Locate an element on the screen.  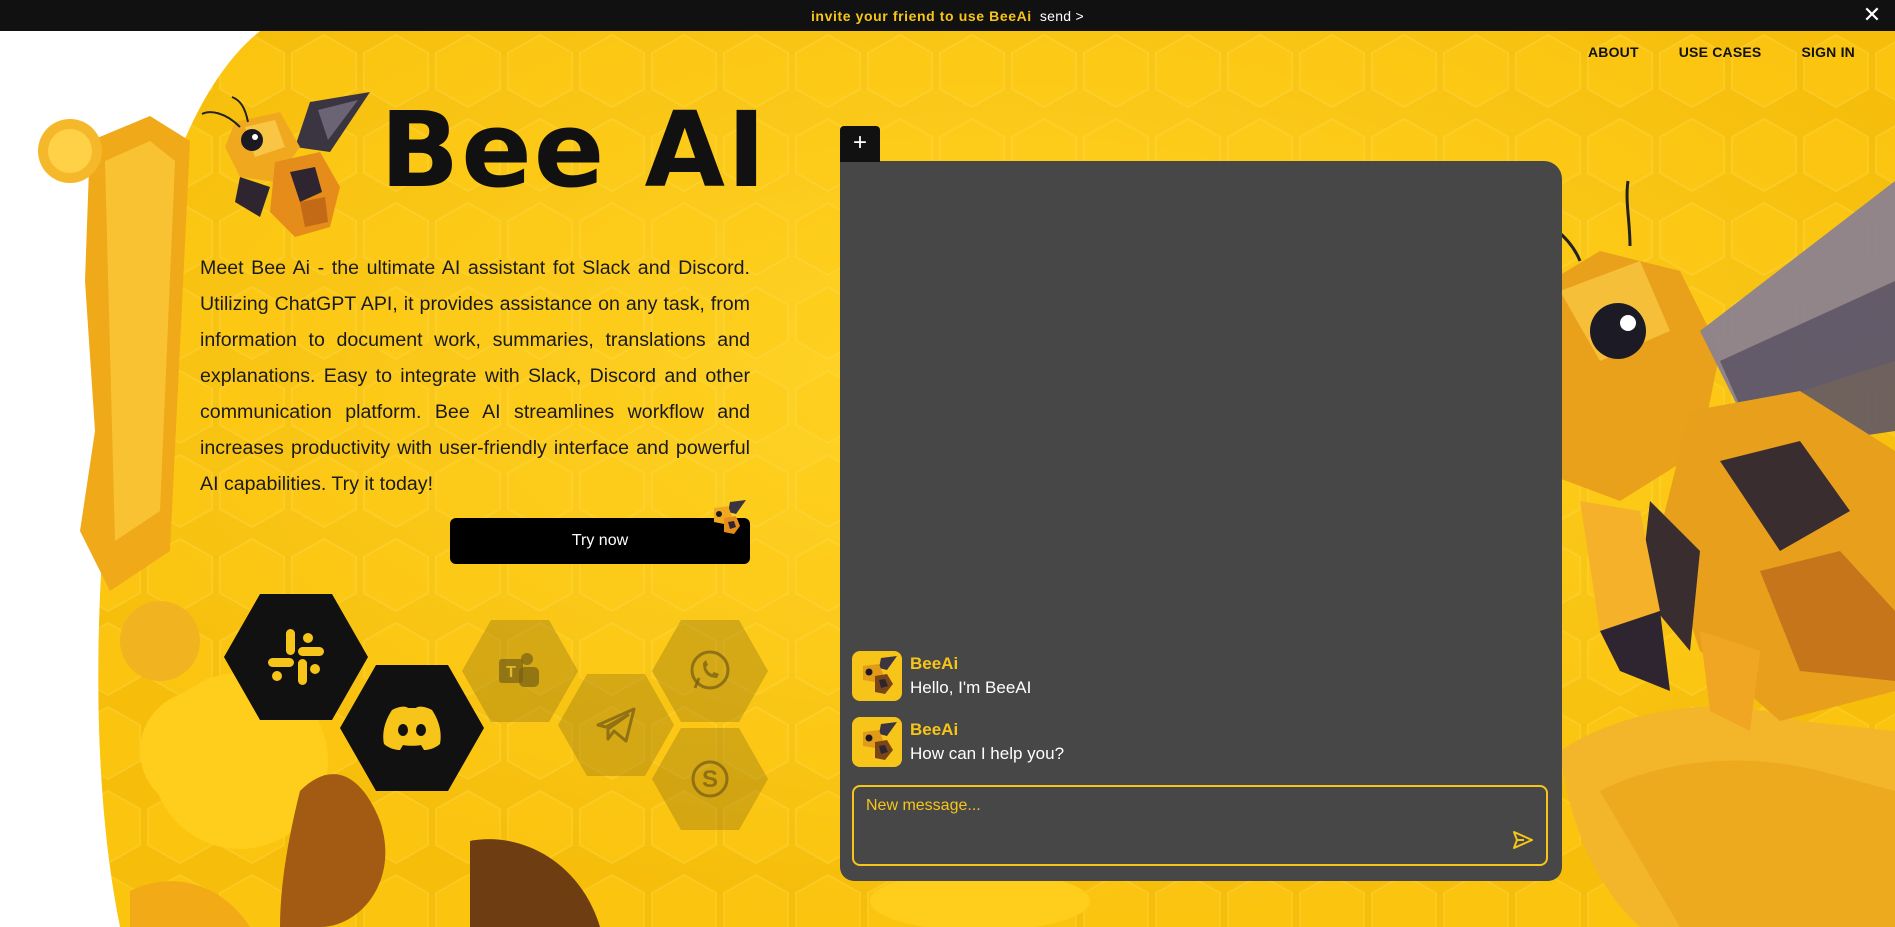
chat-message: BeeAi How can I help you? is located at coordinates (958, 742).